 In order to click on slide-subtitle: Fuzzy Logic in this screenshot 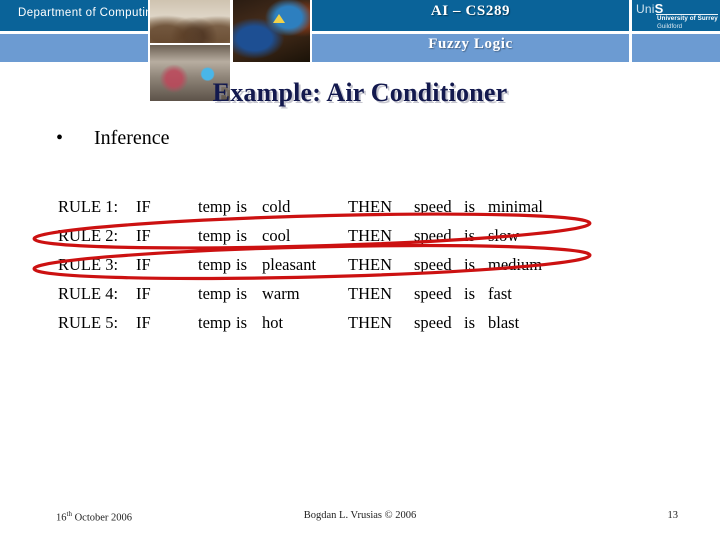, I will do `click(470, 44)`.